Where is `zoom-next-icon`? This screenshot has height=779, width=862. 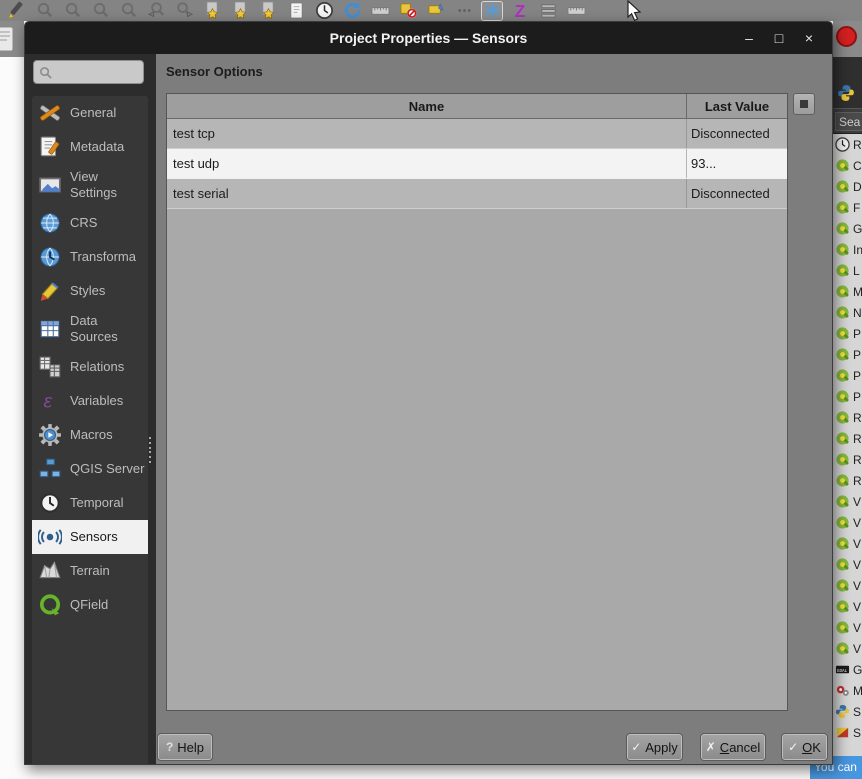 zoom-next-icon is located at coordinates (184, 11).